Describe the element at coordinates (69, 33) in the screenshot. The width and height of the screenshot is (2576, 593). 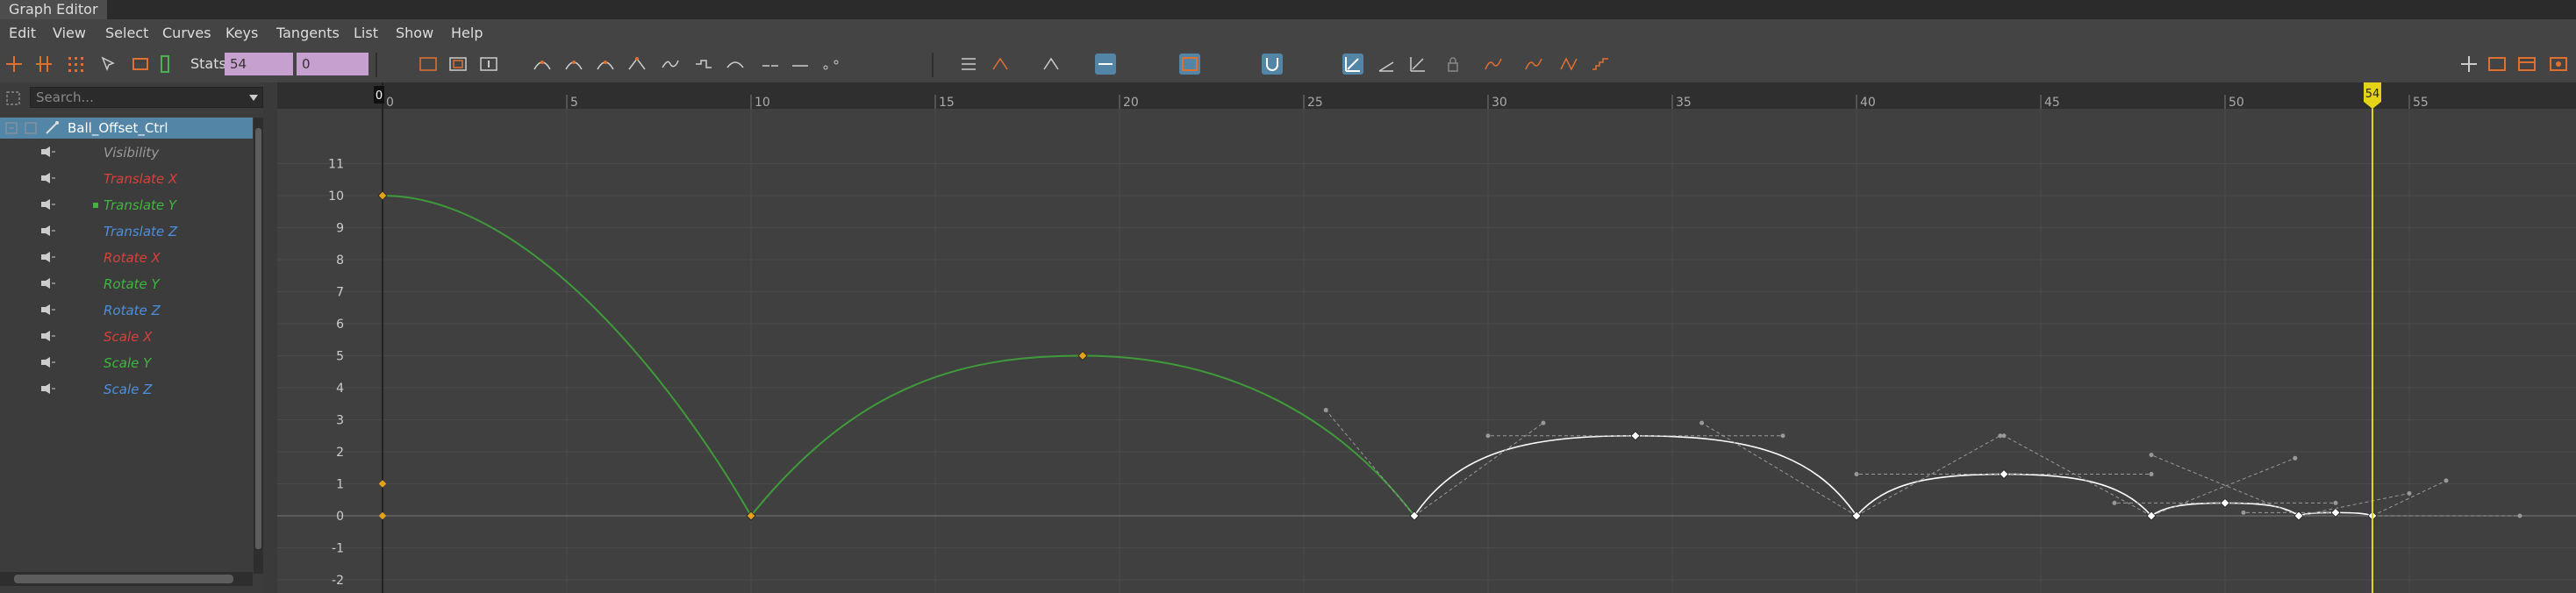
I see `menu-view: View` at that location.